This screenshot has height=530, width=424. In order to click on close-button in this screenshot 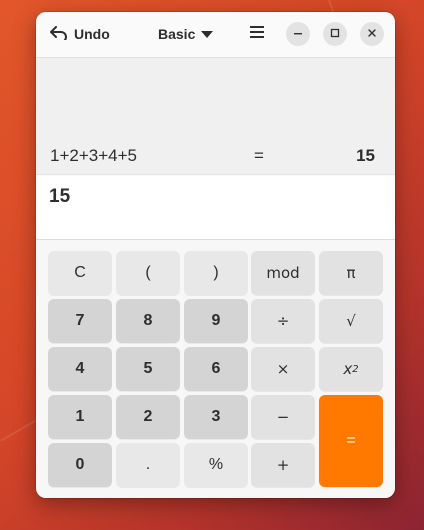, I will do `click(372, 34)`.